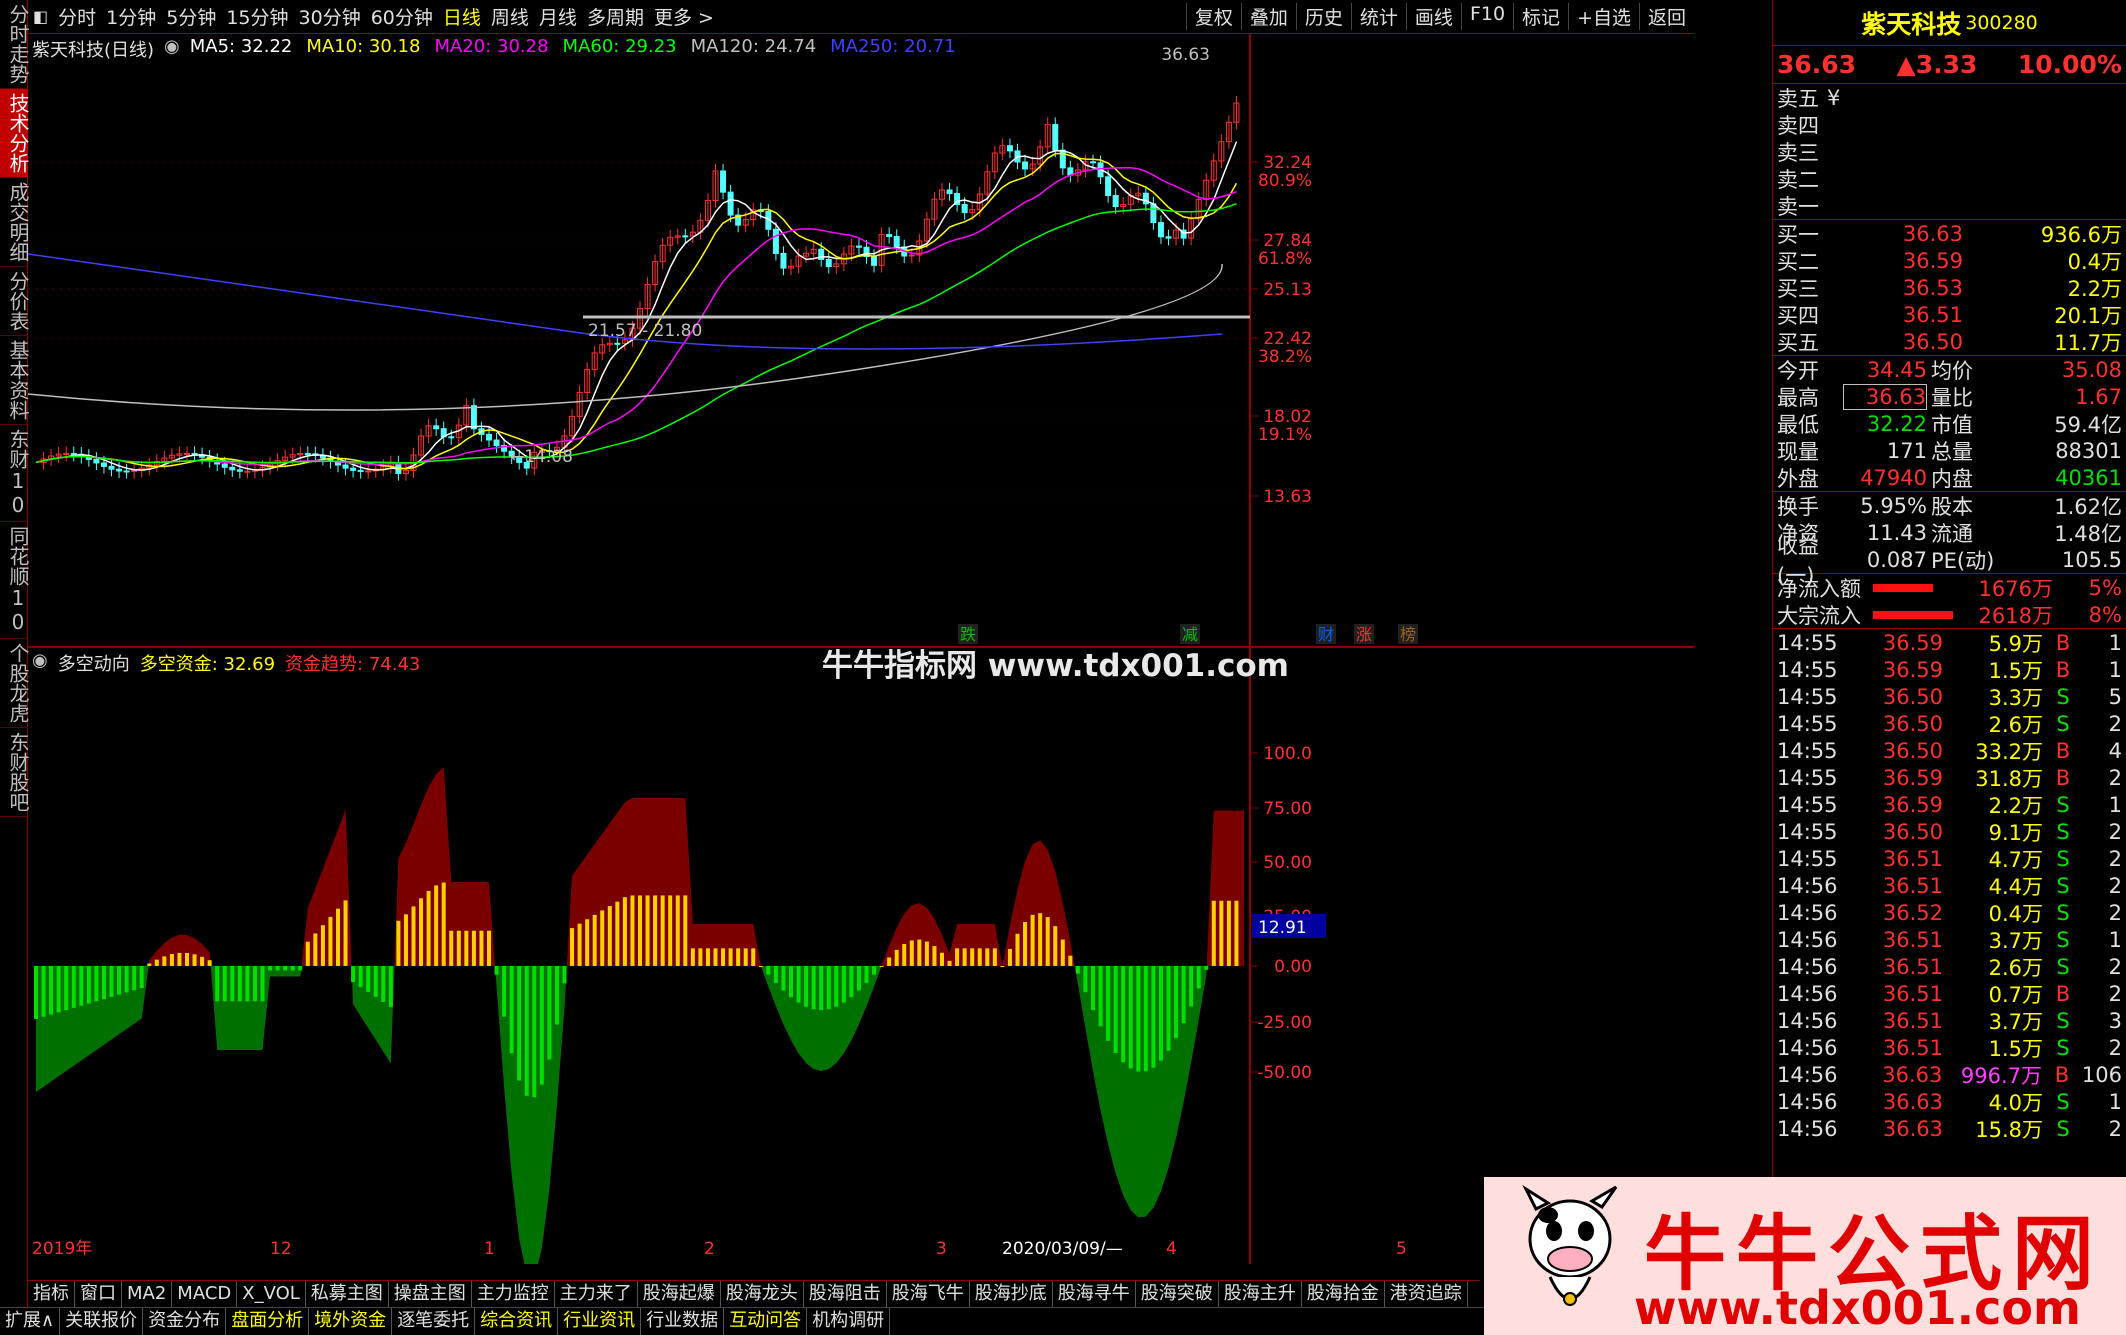 This screenshot has height=1335, width=2126. I want to click on info-tab-2: 资金分布, so click(185, 1321).